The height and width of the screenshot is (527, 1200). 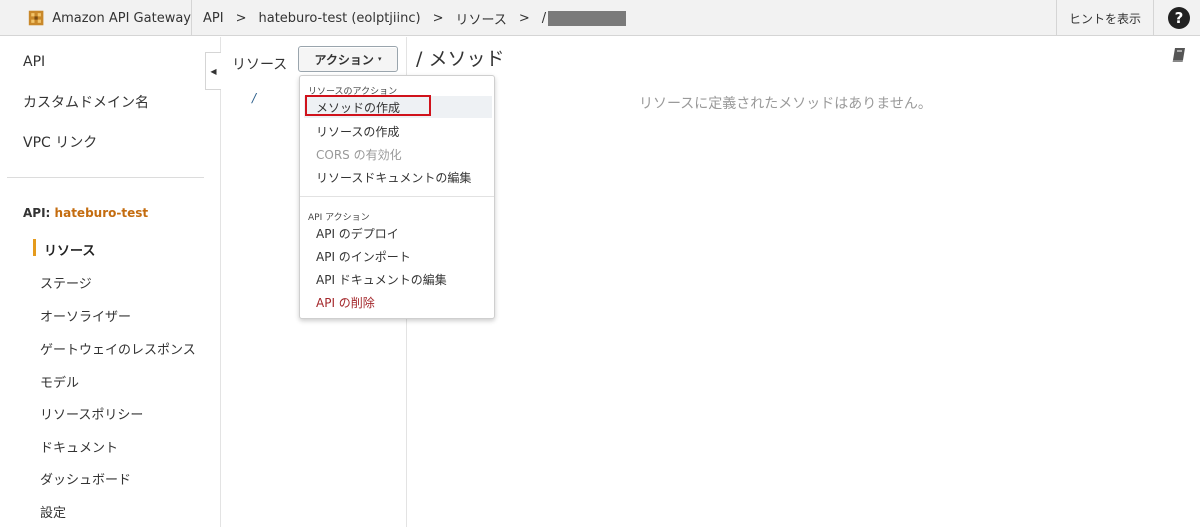 What do you see at coordinates (587, 18) in the screenshot?
I see `redacted-block` at bounding box center [587, 18].